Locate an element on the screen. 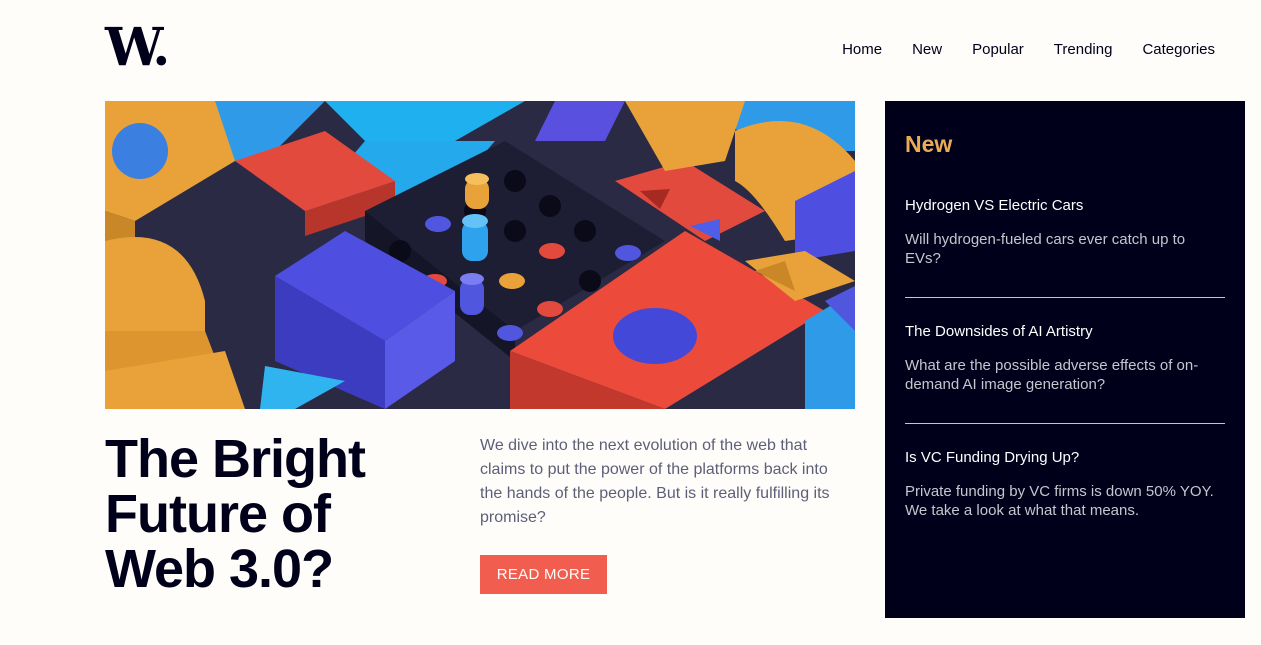  news-item-title: Hydrogen VS Electric Cars is located at coordinates (1065, 206).